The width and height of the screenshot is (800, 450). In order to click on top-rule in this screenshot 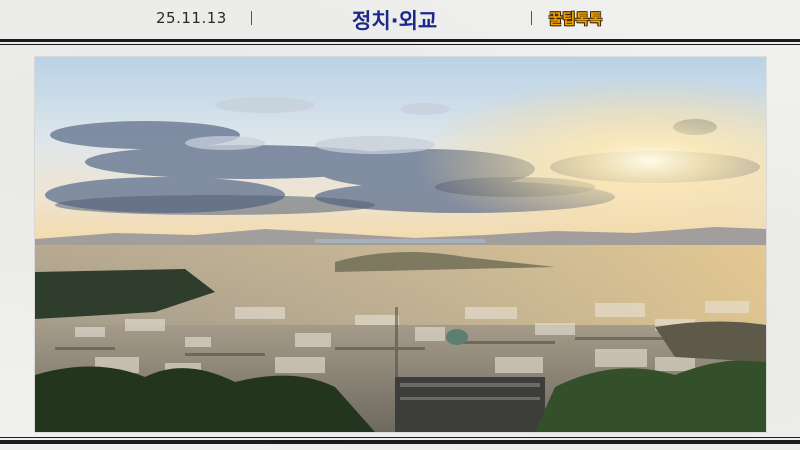, I will do `click(400, 40)`.